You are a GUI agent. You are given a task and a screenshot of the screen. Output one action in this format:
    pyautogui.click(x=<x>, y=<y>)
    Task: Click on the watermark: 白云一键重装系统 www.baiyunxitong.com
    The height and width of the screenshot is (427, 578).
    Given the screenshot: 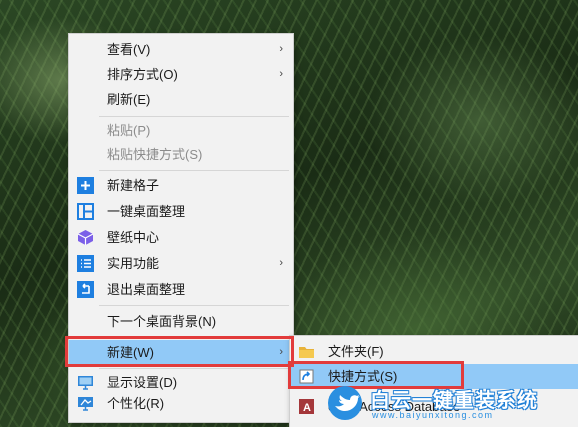 What is the action you would take?
    pyautogui.click(x=453, y=403)
    